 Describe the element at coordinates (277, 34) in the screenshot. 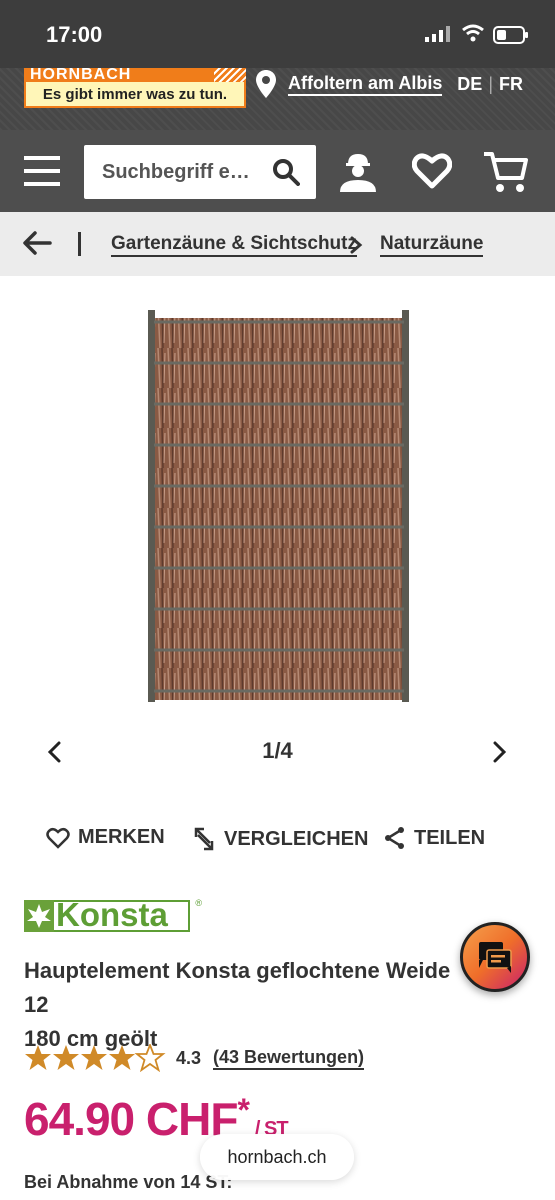

I see `status-bar: 17:00` at that location.